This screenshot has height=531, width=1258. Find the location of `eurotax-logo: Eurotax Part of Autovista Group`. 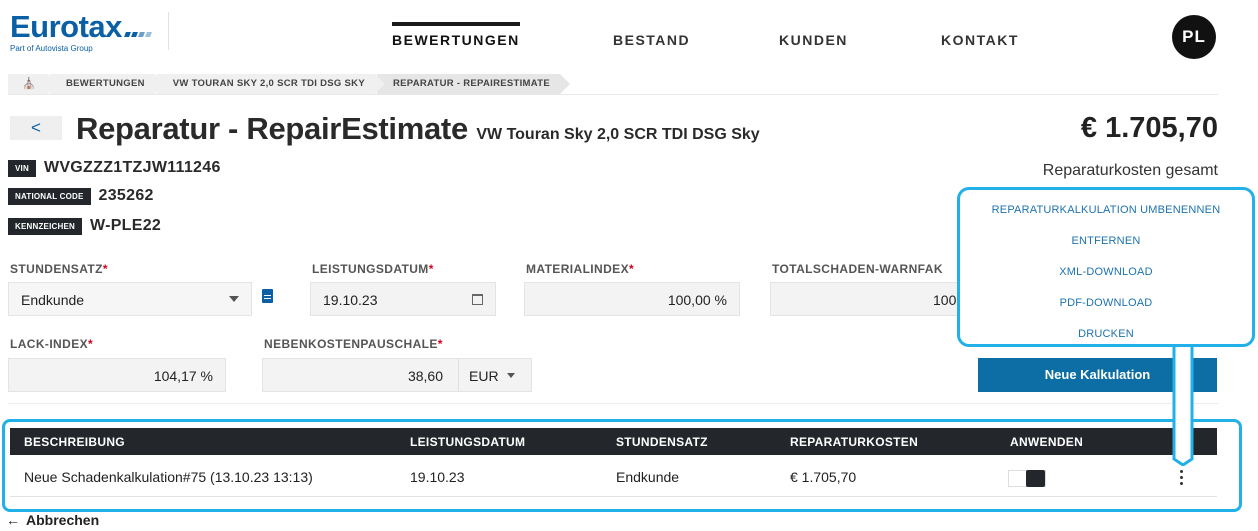

eurotax-logo: Eurotax Part of Autovista Group is located at coordinates (81, 31).